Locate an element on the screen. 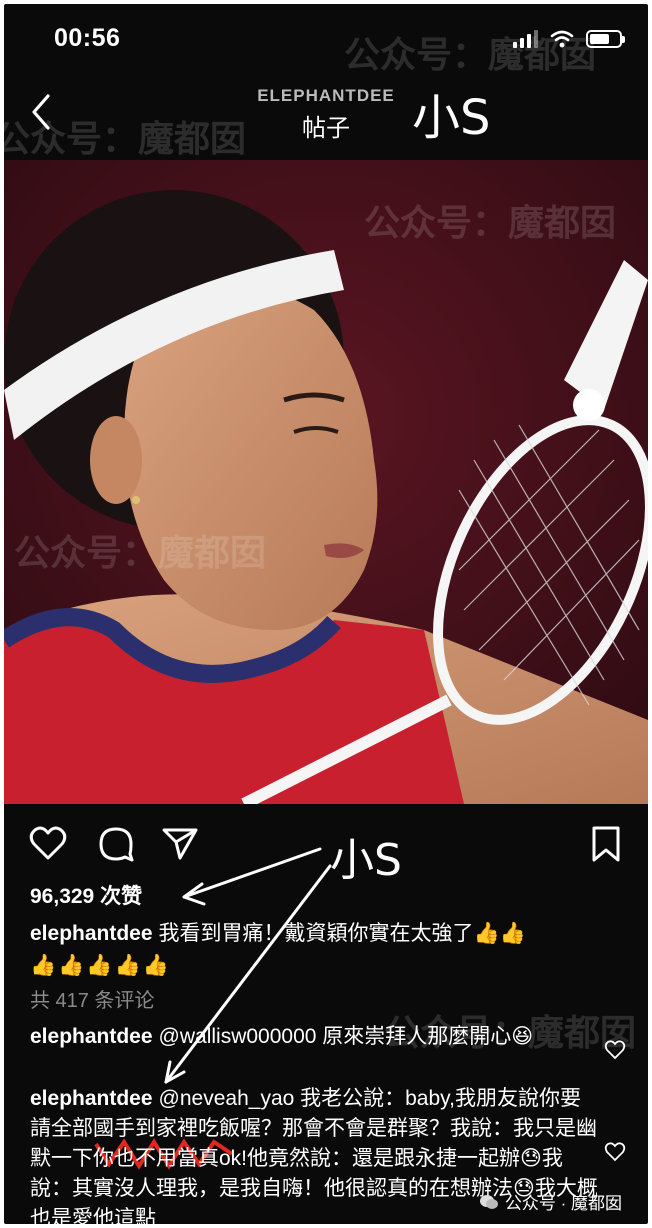 This screenshot has height=1228, width=652. post-caption: elephantdee 我看到胃痛！戴資穎你實在太強了👍👍 👍👍👍👍👍 is located at coordinates (330, 950).